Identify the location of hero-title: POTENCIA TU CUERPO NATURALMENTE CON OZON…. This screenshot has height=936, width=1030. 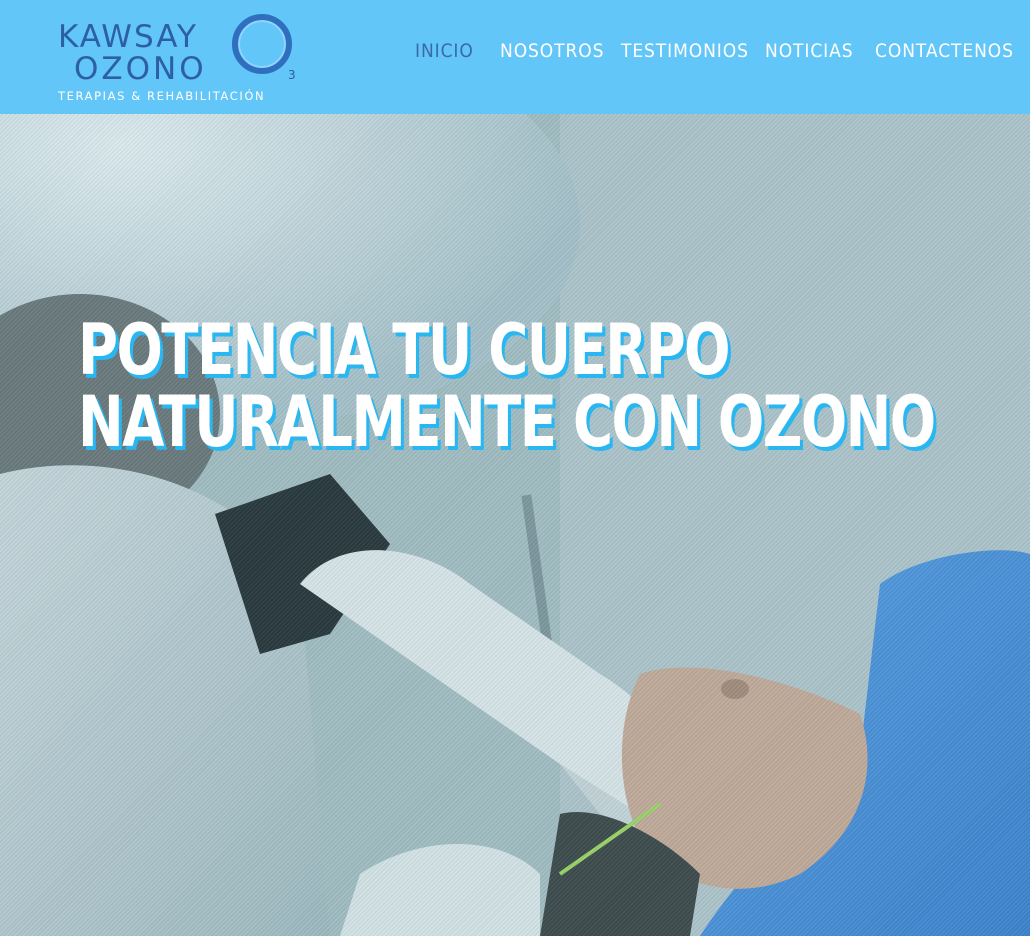
(507, 386).